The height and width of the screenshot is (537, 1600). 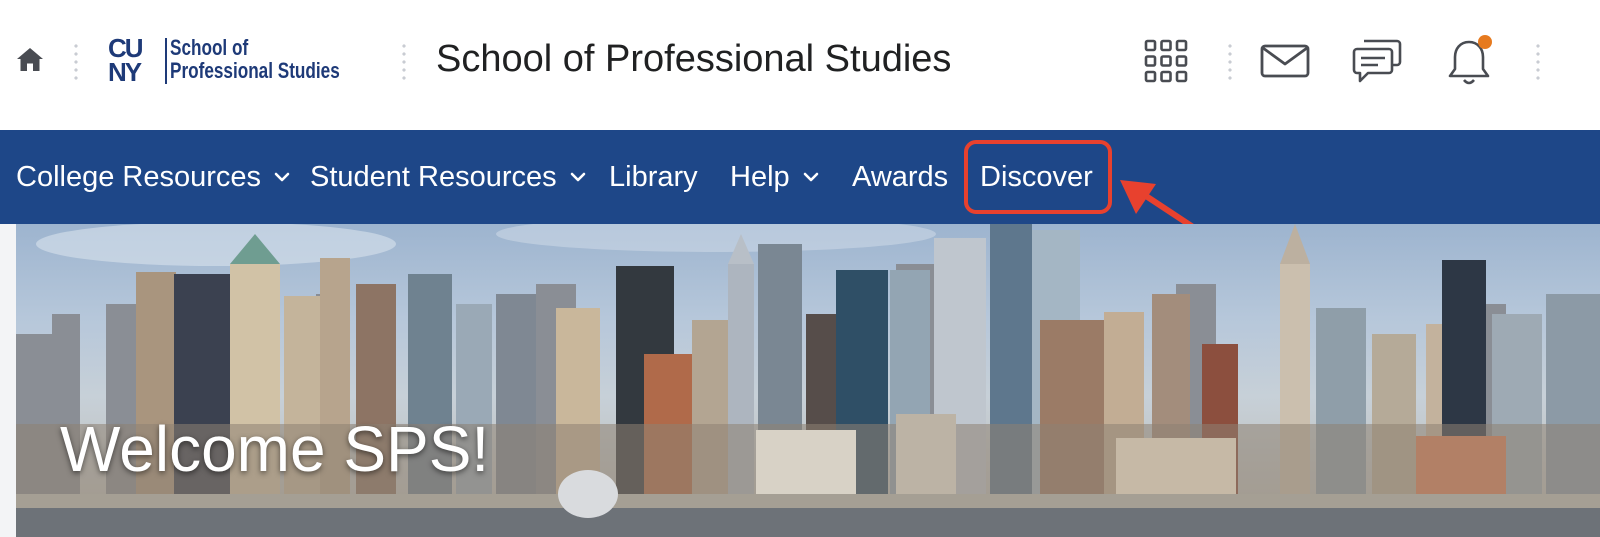 I want to click on nav-student-resources: Student Resources, so click(x=448, y=177).